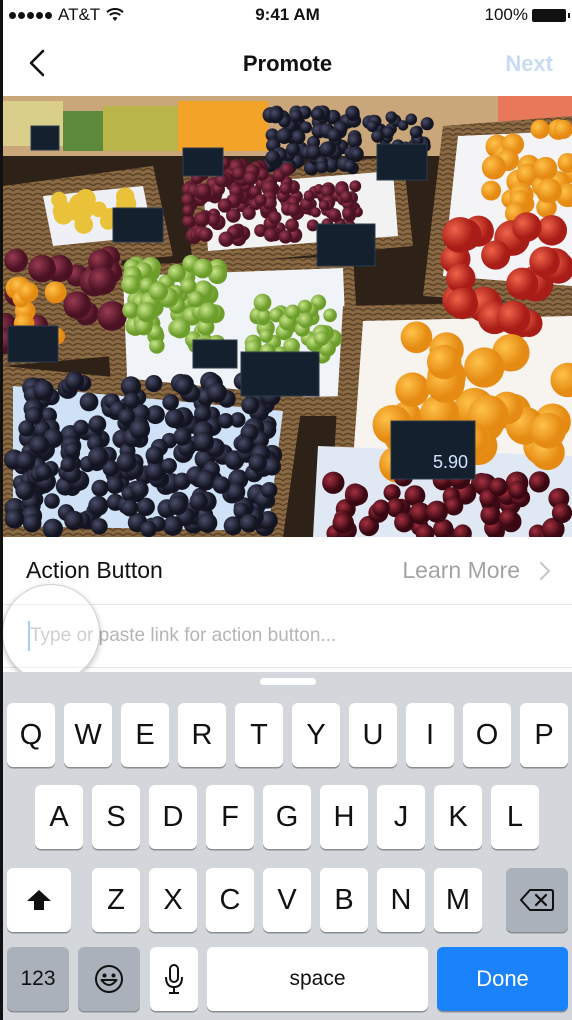 The image size is (572, 1020). I want to click on battery-icon, so click(551, 15).